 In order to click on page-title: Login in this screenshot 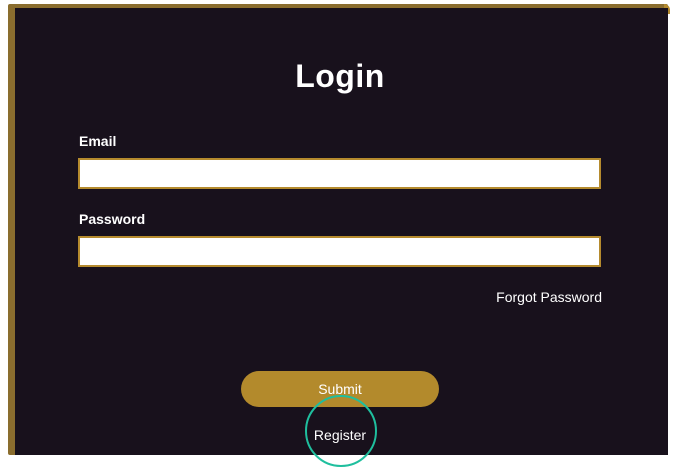, I will do `click(340, 76)`.